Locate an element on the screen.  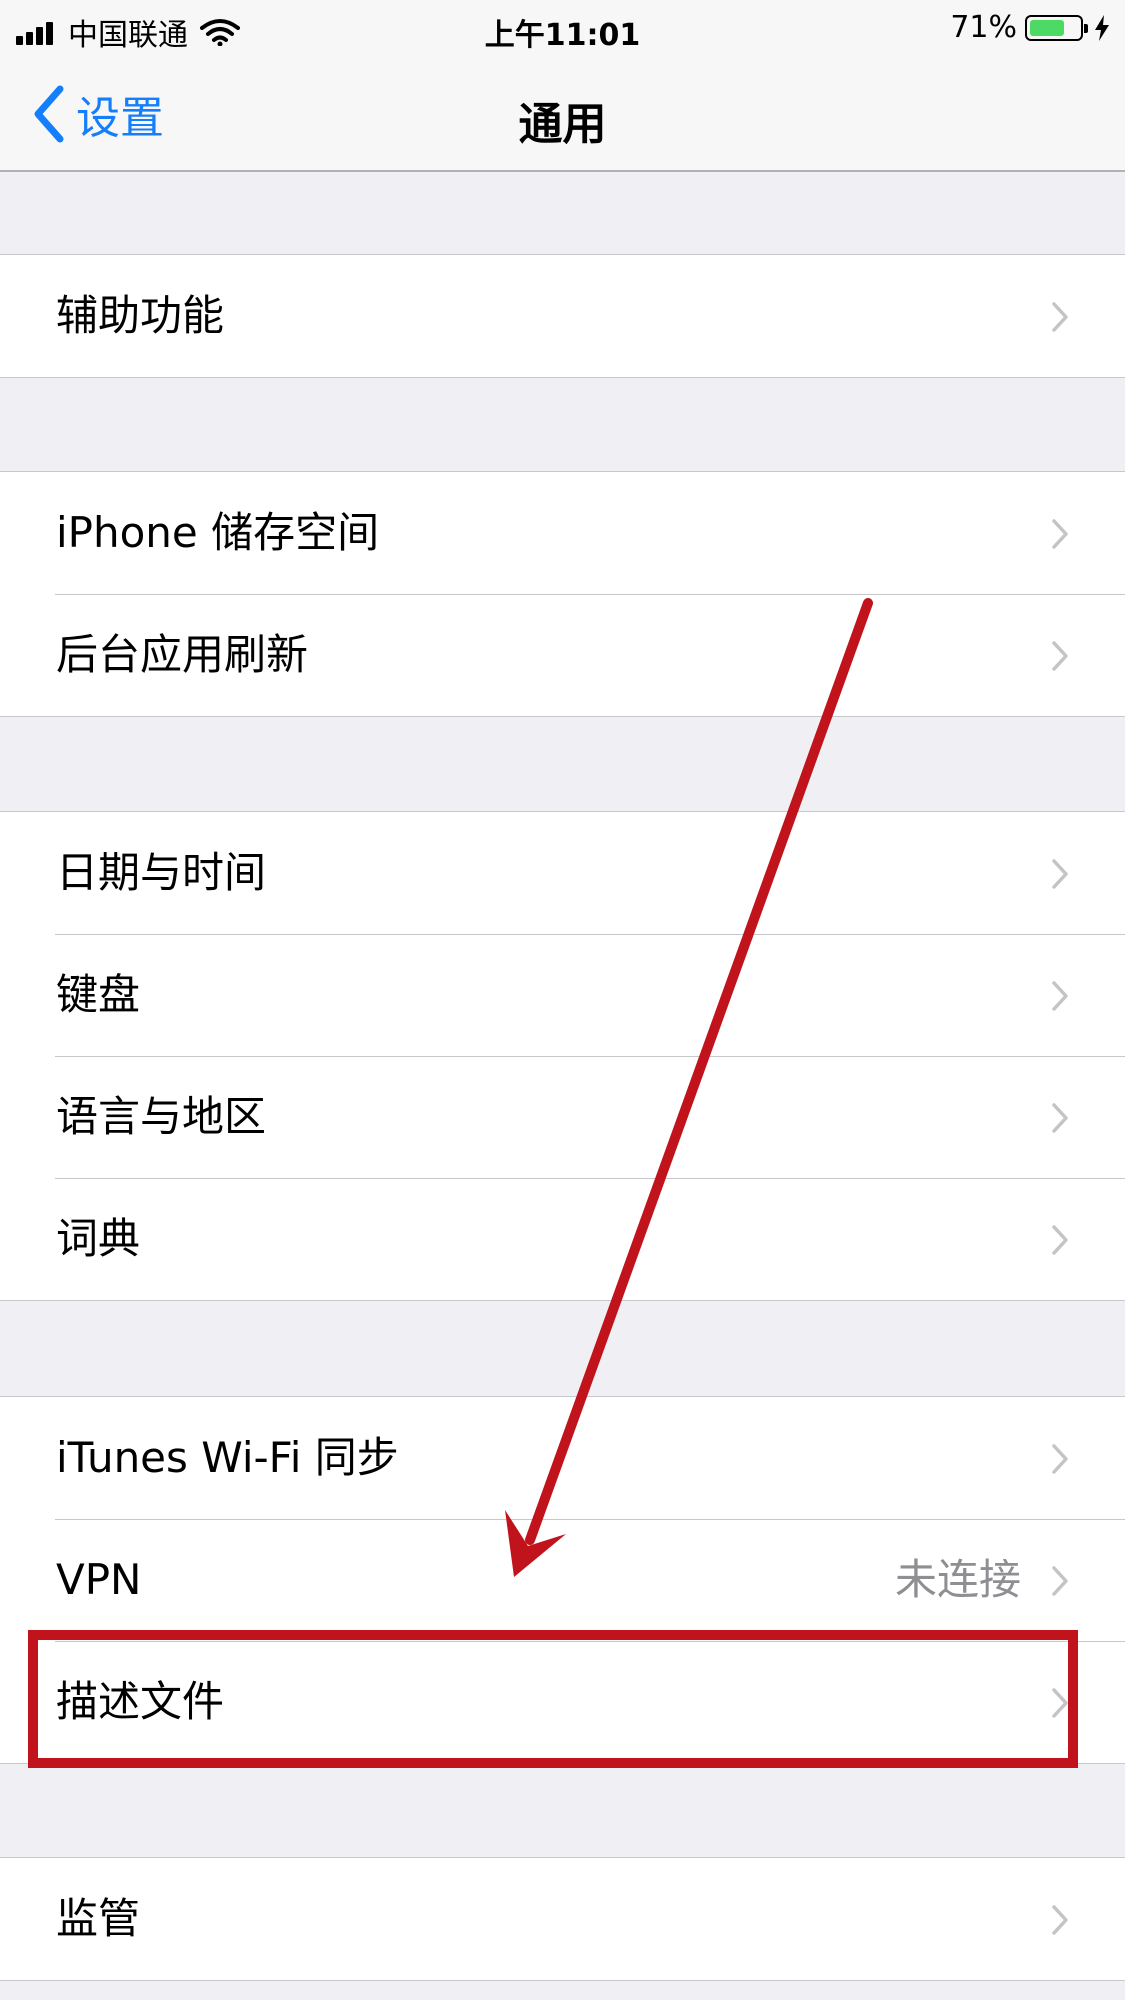
settings-group-accessibility: 辅助功能 is located at coordinates (562, 316).